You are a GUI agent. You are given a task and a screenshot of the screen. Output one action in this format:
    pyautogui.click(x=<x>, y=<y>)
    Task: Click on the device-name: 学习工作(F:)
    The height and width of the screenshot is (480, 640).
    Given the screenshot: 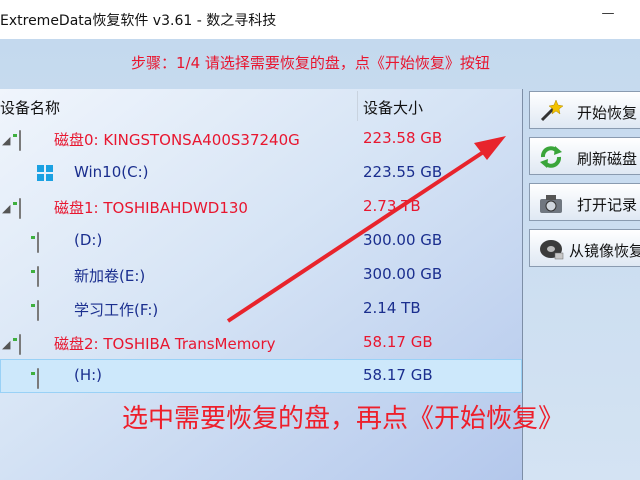 What is the action you would take?
    pyautogui.click(x=116, y=310)
    